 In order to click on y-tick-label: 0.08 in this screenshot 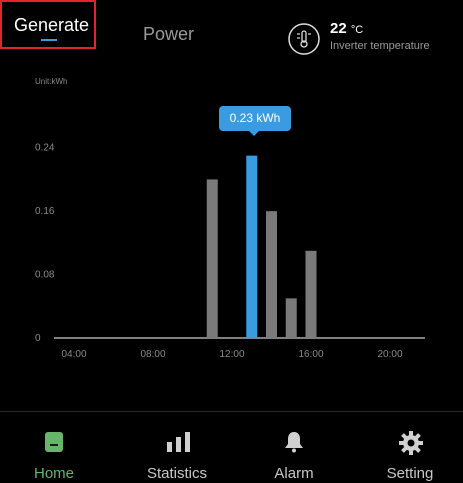, I will do `click(45, 275)`.